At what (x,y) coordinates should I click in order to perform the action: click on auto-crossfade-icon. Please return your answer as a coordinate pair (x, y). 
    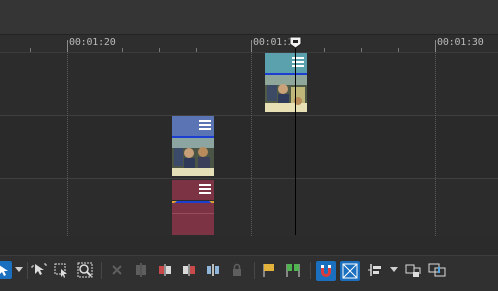
    Looking at the image, I should click on (350, 271).